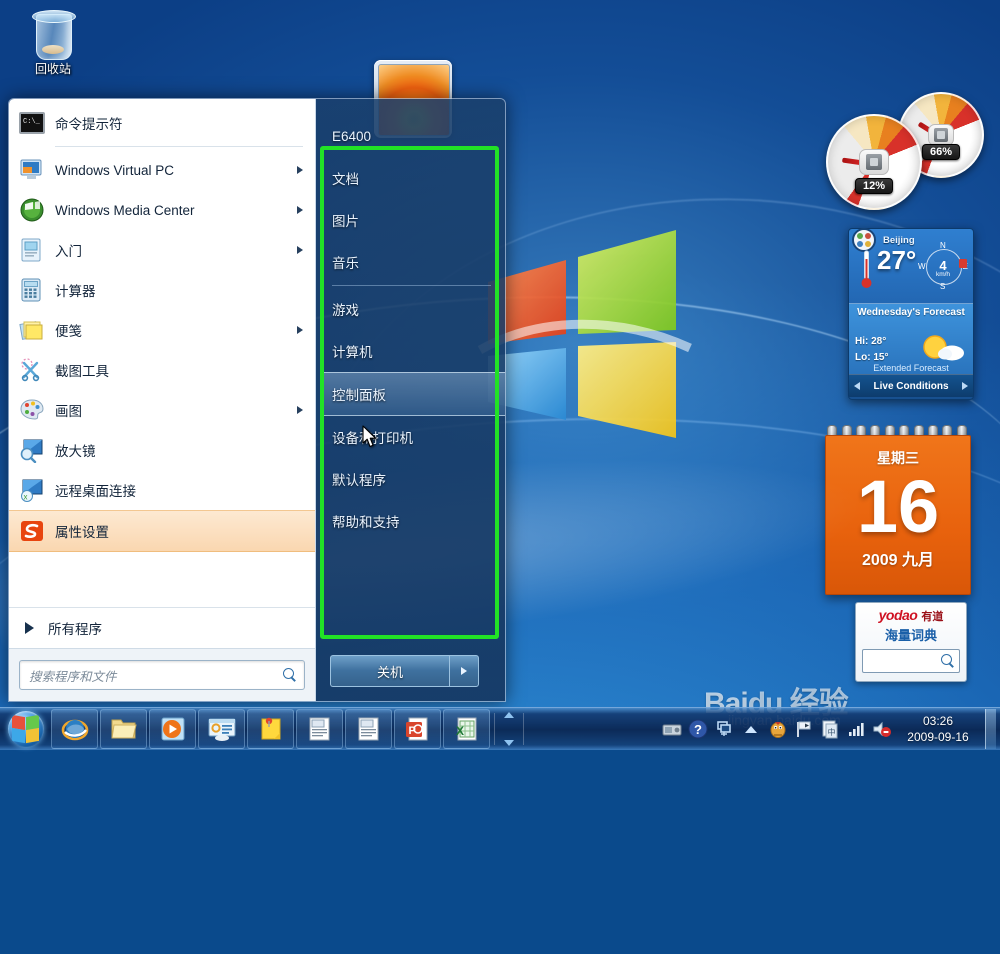  I want to click on cpu-hub, so click(874, 162).